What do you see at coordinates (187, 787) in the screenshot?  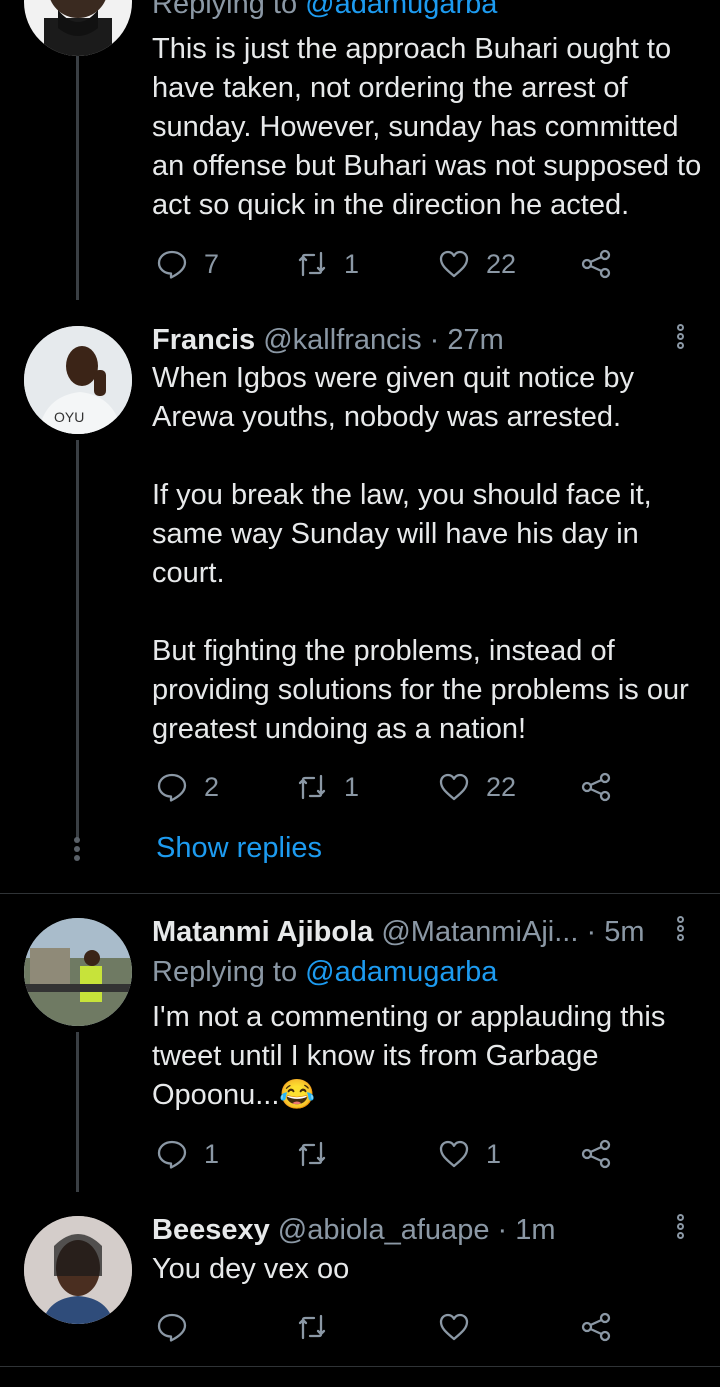 I see `reply-button: 2` at bounding box center [187, 787].